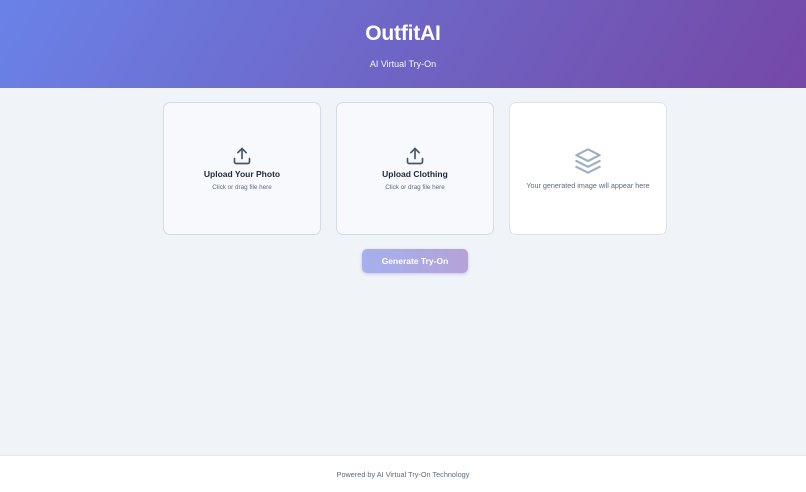  I want to click on upload-photo-hint: Click or drag file here, so click(242, 187).